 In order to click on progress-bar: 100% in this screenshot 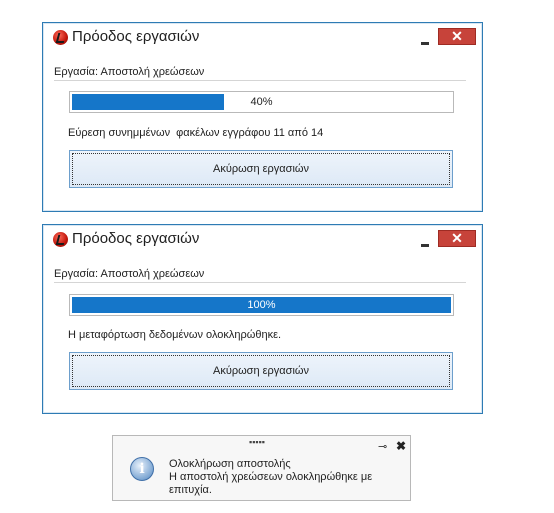, I will do `click(261, 305)`.